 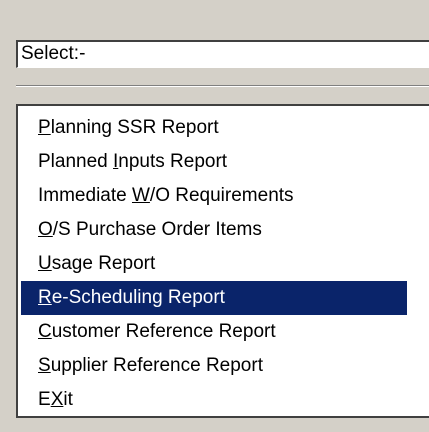 What do you see at coordinates (53, 53) in the screenshot?
I see `select-label: Select:-` at bounding box center [53, 53].